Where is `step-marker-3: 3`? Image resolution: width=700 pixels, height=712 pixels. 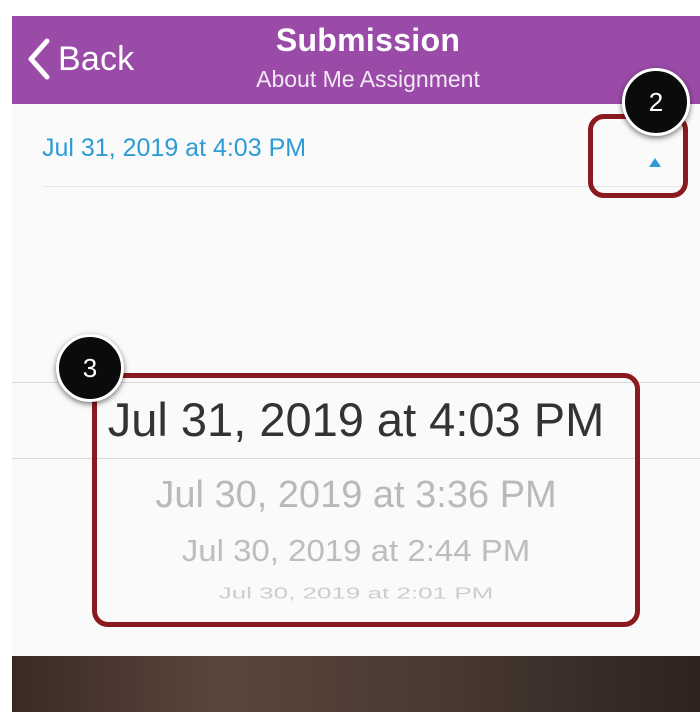
step-marker-3: 3 is located at coordinates (90, 368).